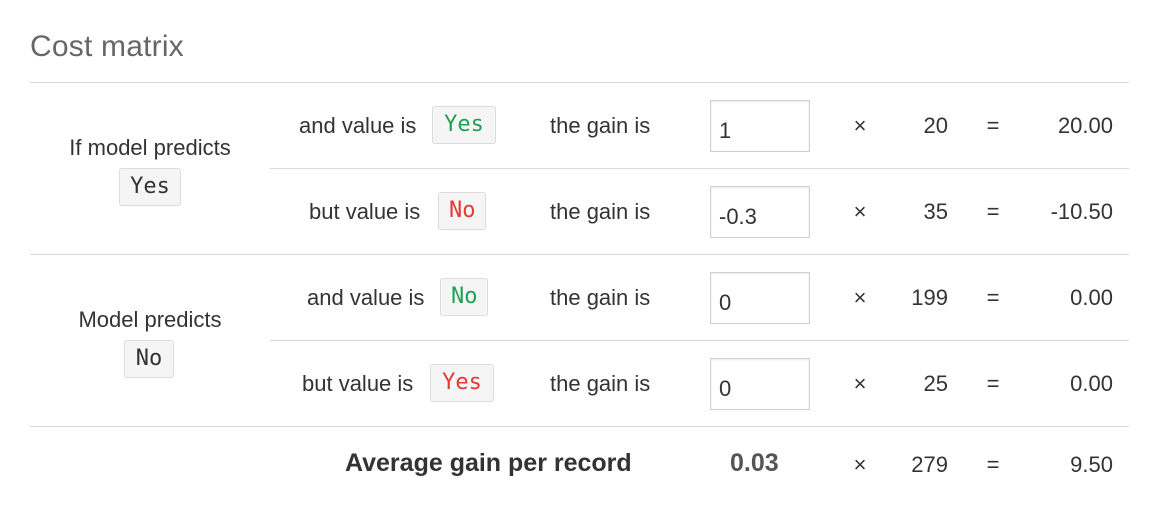 The height and width of the screenshot is (516, 1156). Describe the element at coordinates (935, 211) in the screenshot. I see `record-count: 35` at that location.